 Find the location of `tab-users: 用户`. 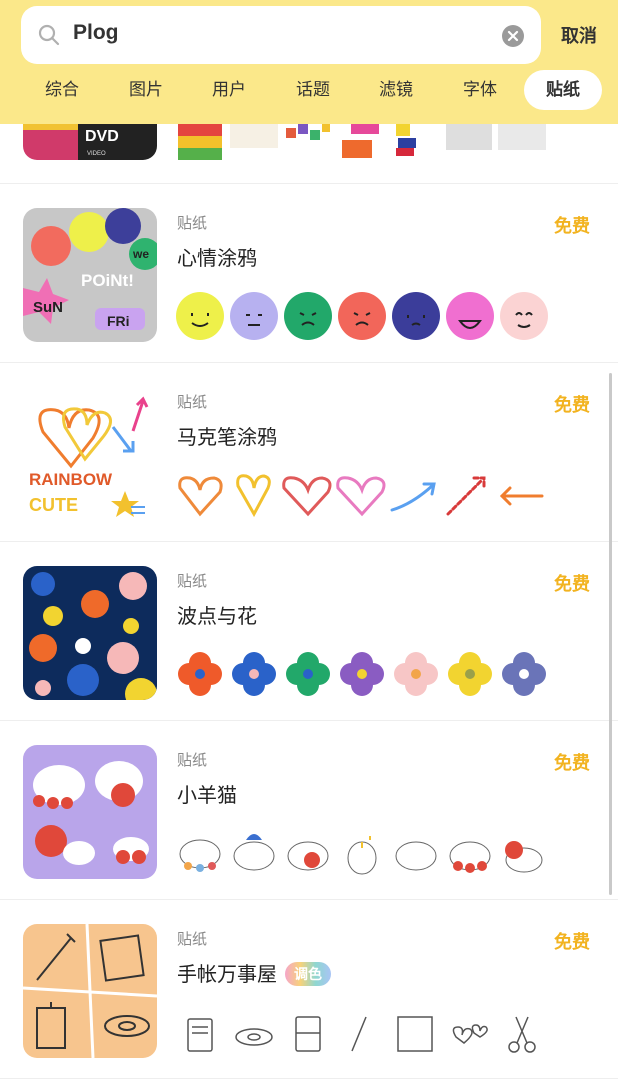

tab-users: 用户 is located at coordinates (229, 90).